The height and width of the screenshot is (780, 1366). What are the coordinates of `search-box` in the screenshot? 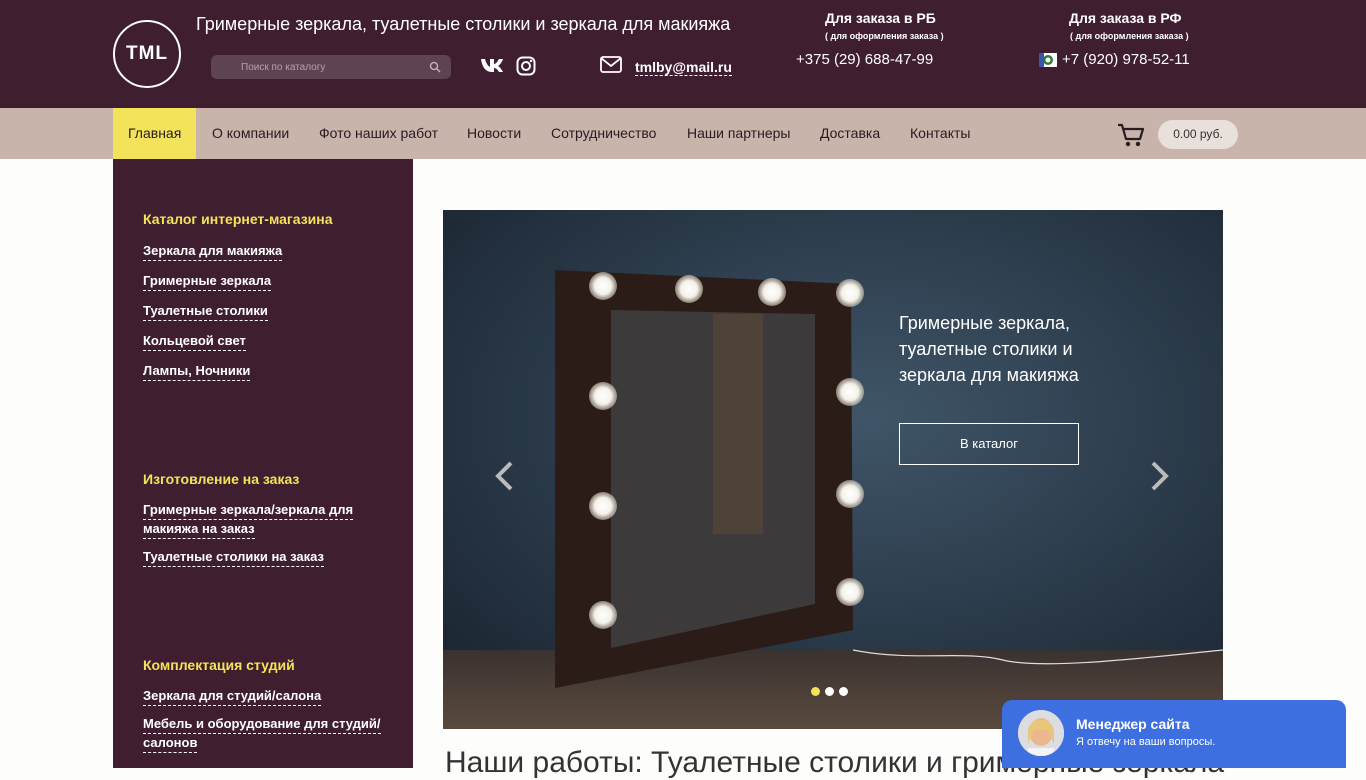 It's located at (331, 67).